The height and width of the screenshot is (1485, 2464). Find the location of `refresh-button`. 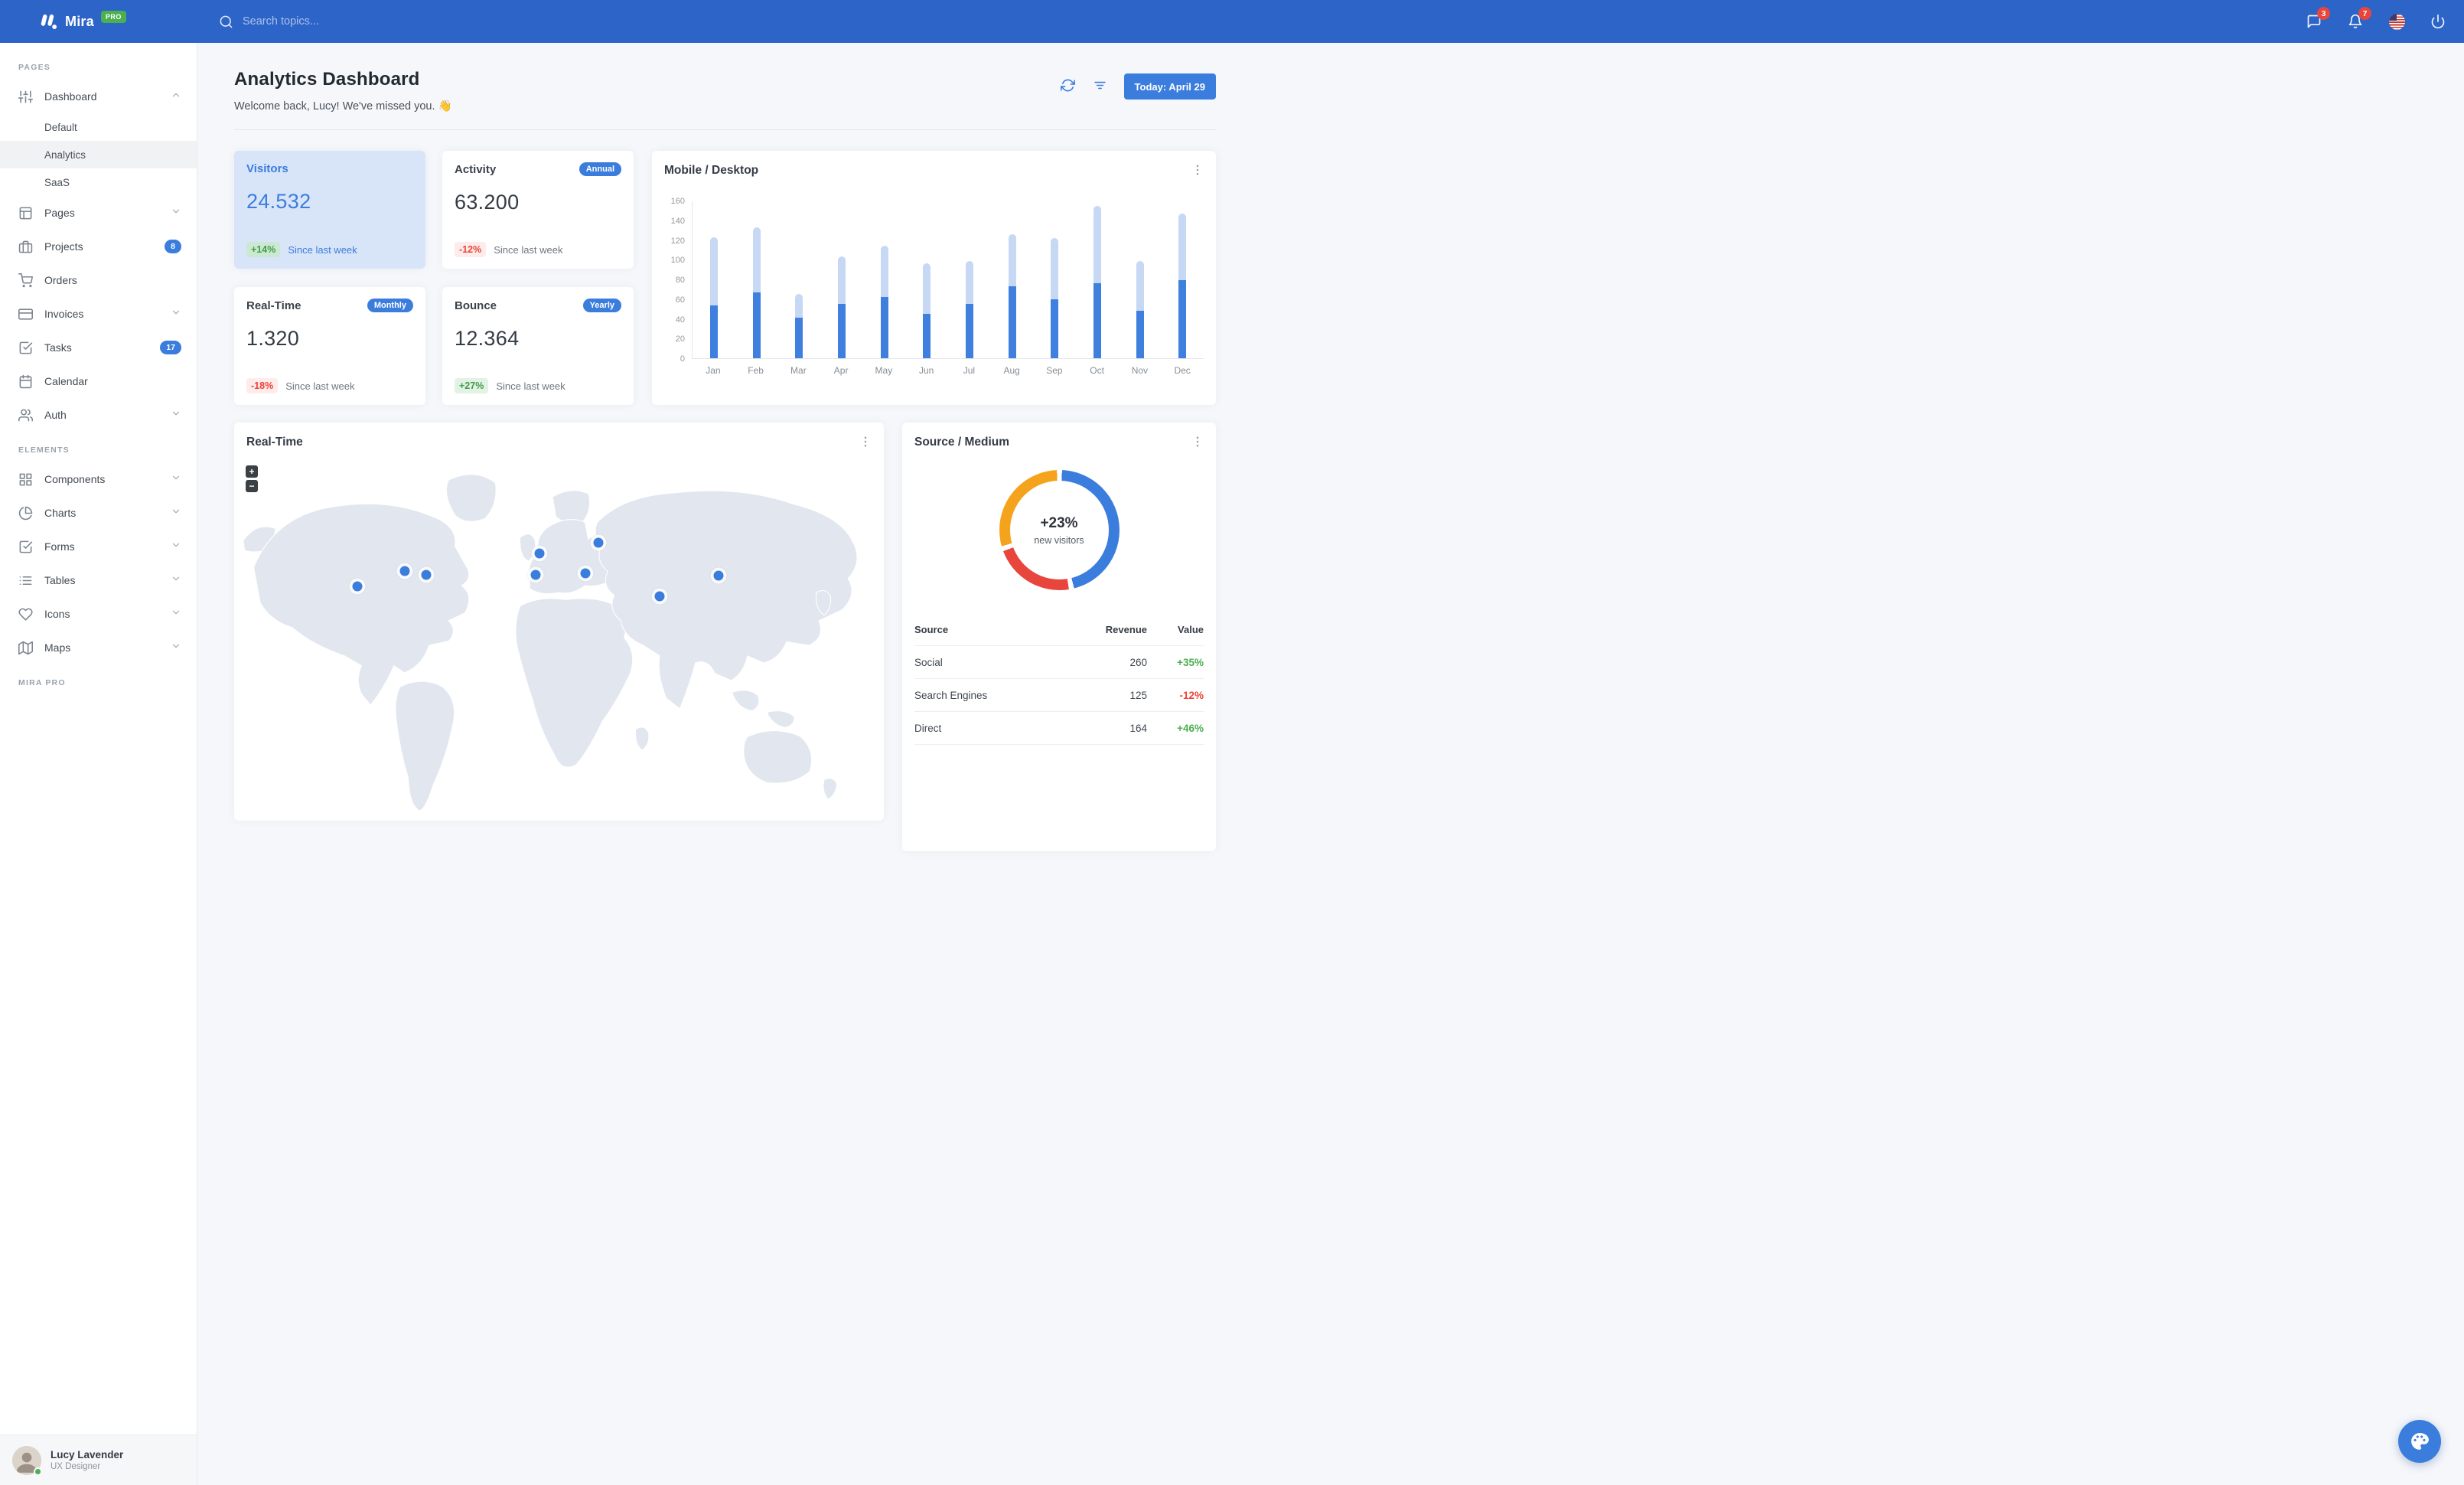

refresh-button is located at coordinates (1068, 86).